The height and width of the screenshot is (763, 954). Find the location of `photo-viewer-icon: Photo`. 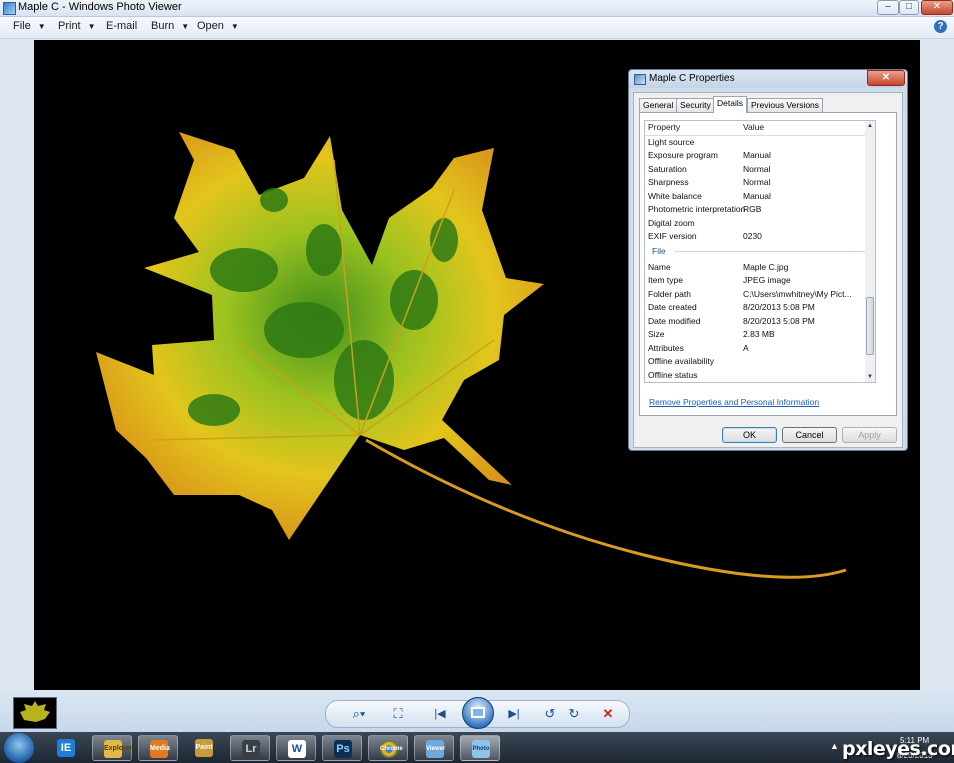

photo-viewer-icon: Photo is located at coordinates (481, 749).